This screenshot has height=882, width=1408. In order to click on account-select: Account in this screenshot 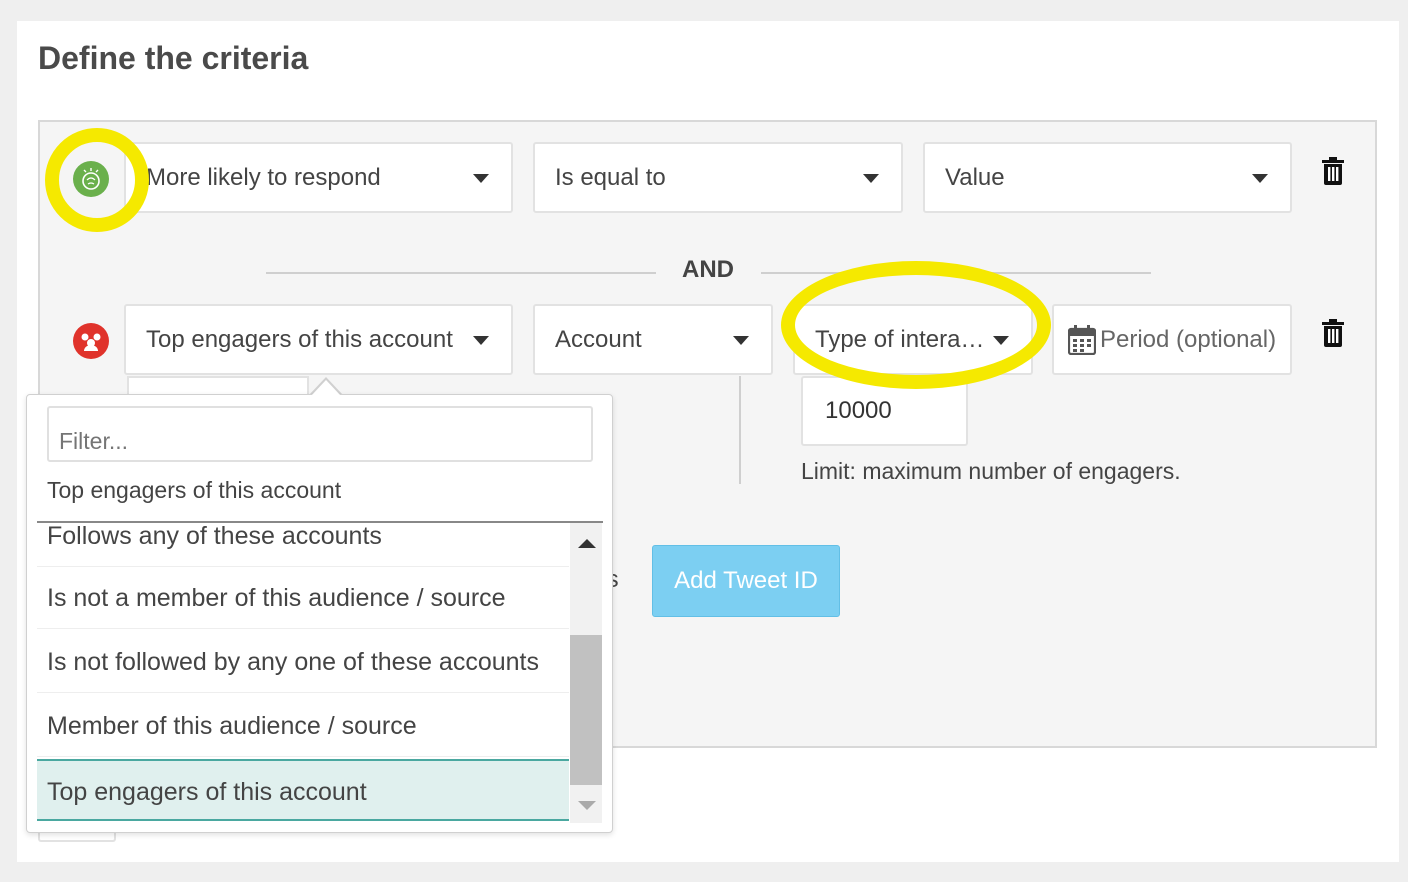, I will do `click(653, 339)`.